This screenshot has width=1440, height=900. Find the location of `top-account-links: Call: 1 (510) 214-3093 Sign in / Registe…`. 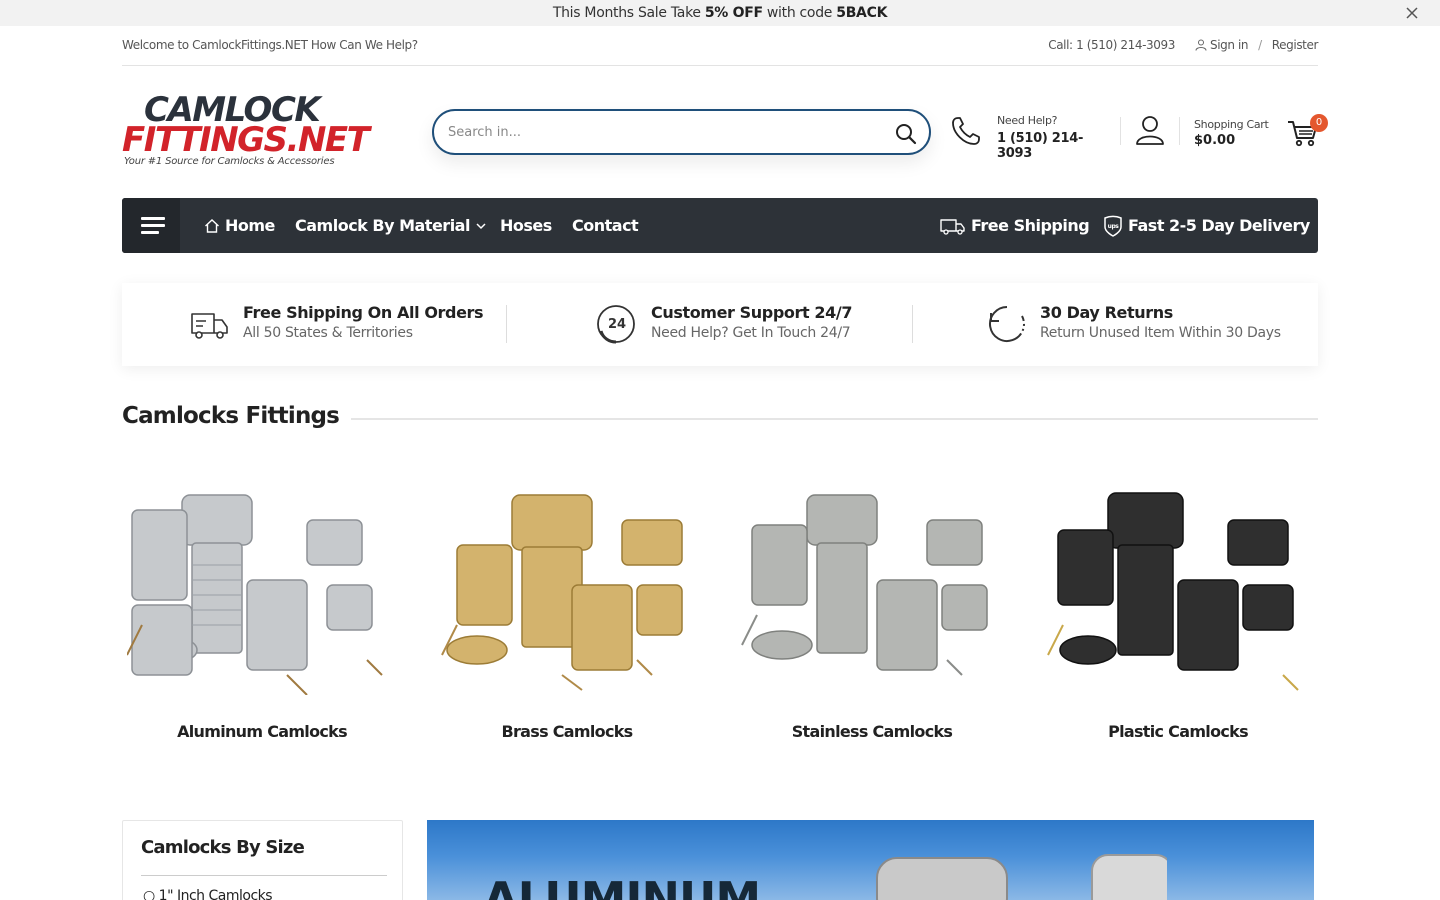

top-account-links: Call: 1 (510) 214-3093 Sign in / Registe… is located at coordinates (1183, 45).